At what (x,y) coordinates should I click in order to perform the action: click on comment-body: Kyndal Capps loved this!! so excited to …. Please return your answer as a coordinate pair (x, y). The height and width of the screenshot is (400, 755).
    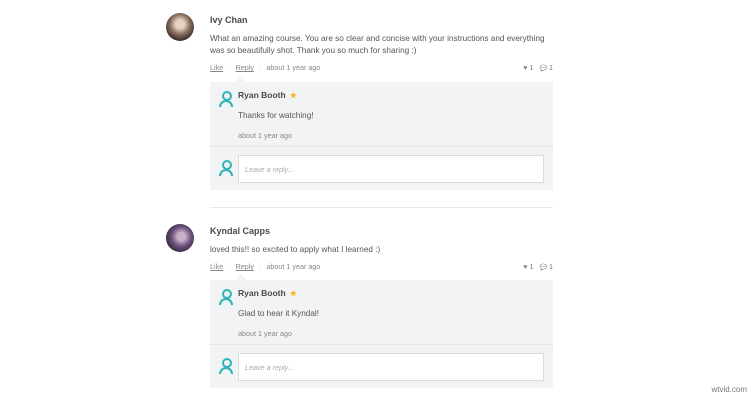
    Looking at the image, I should click on (381, 248).